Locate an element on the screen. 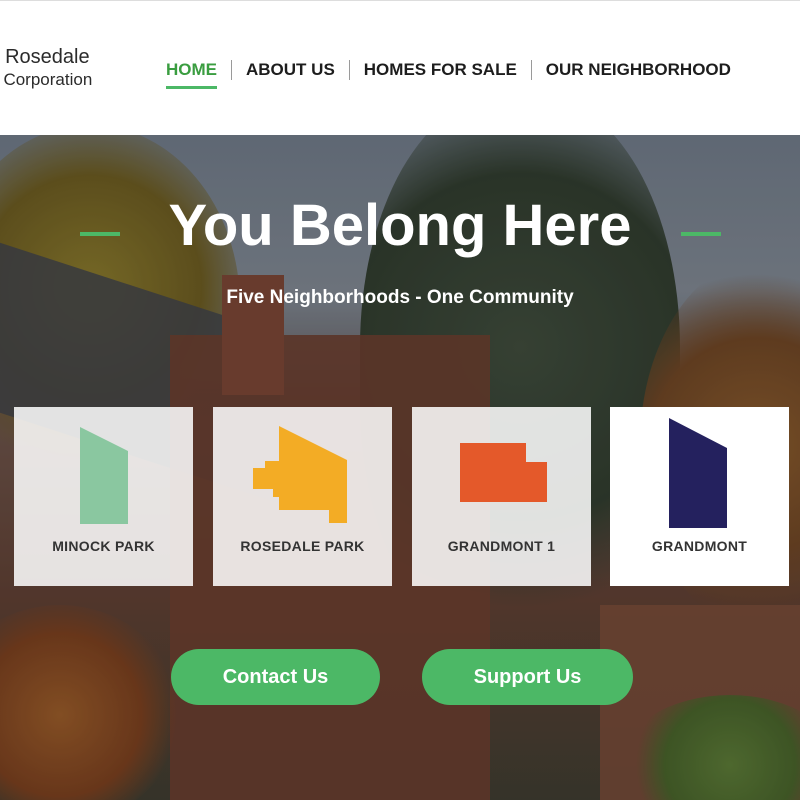 This screenshot has width=800, height=800. nav-our-neighborhood: OUR NEIGHBORHOOD is located at coordinates (638, 70).